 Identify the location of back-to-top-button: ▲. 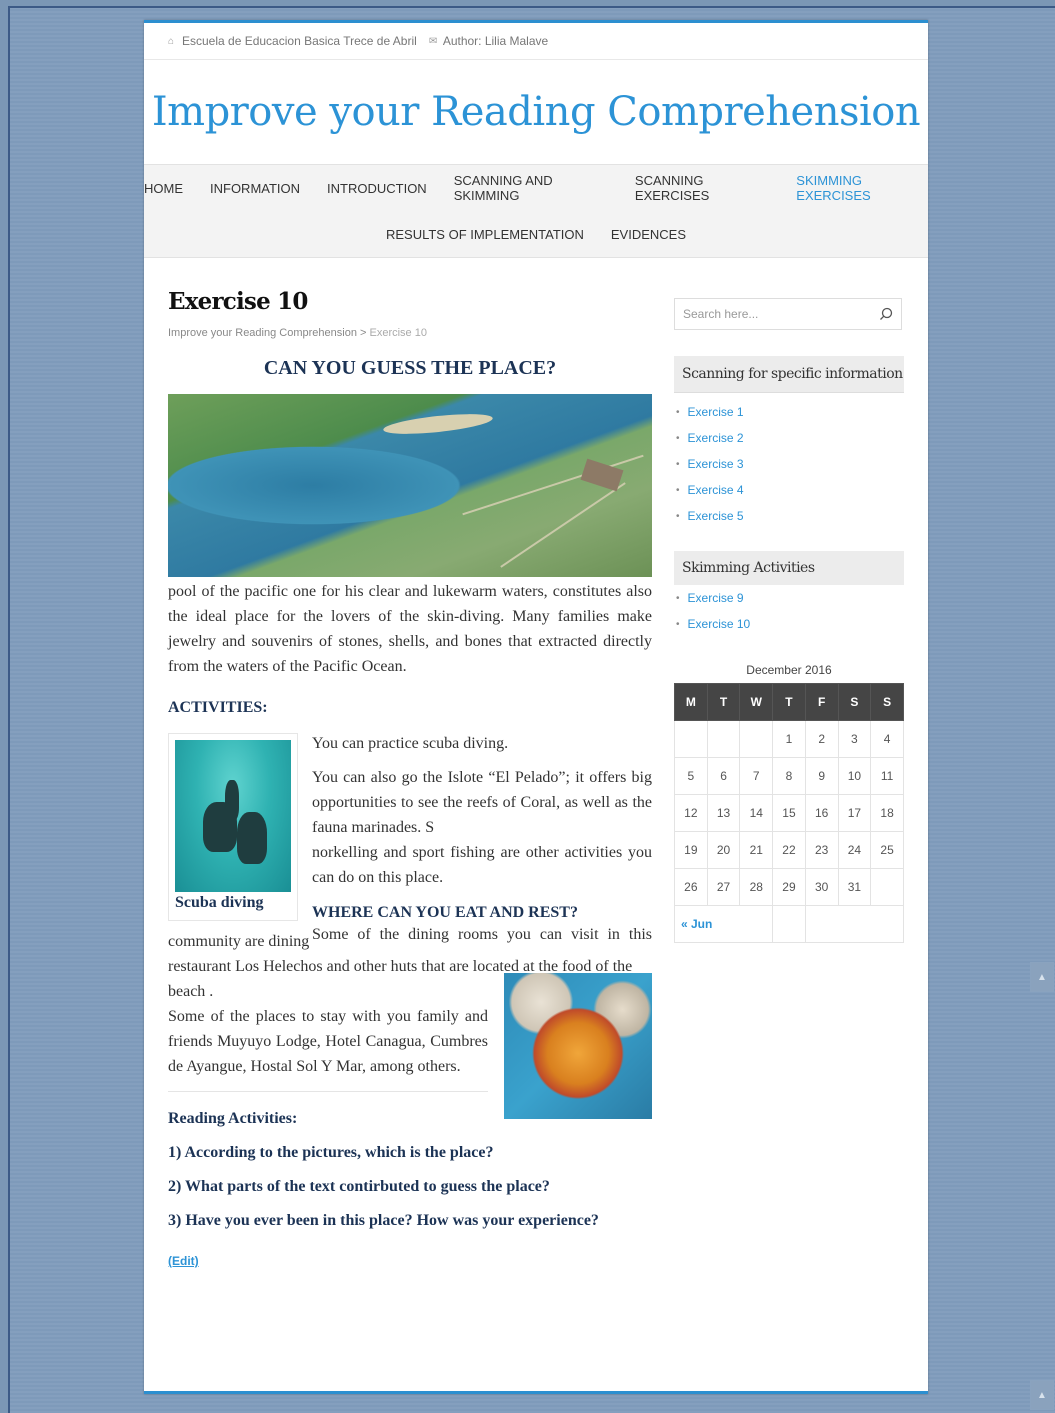
(1042, 1395).